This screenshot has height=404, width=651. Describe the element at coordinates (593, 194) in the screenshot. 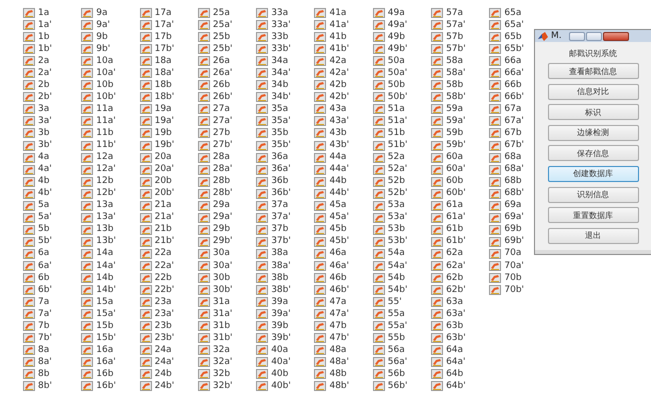

I see `menu-button: 识别信息` at that location.